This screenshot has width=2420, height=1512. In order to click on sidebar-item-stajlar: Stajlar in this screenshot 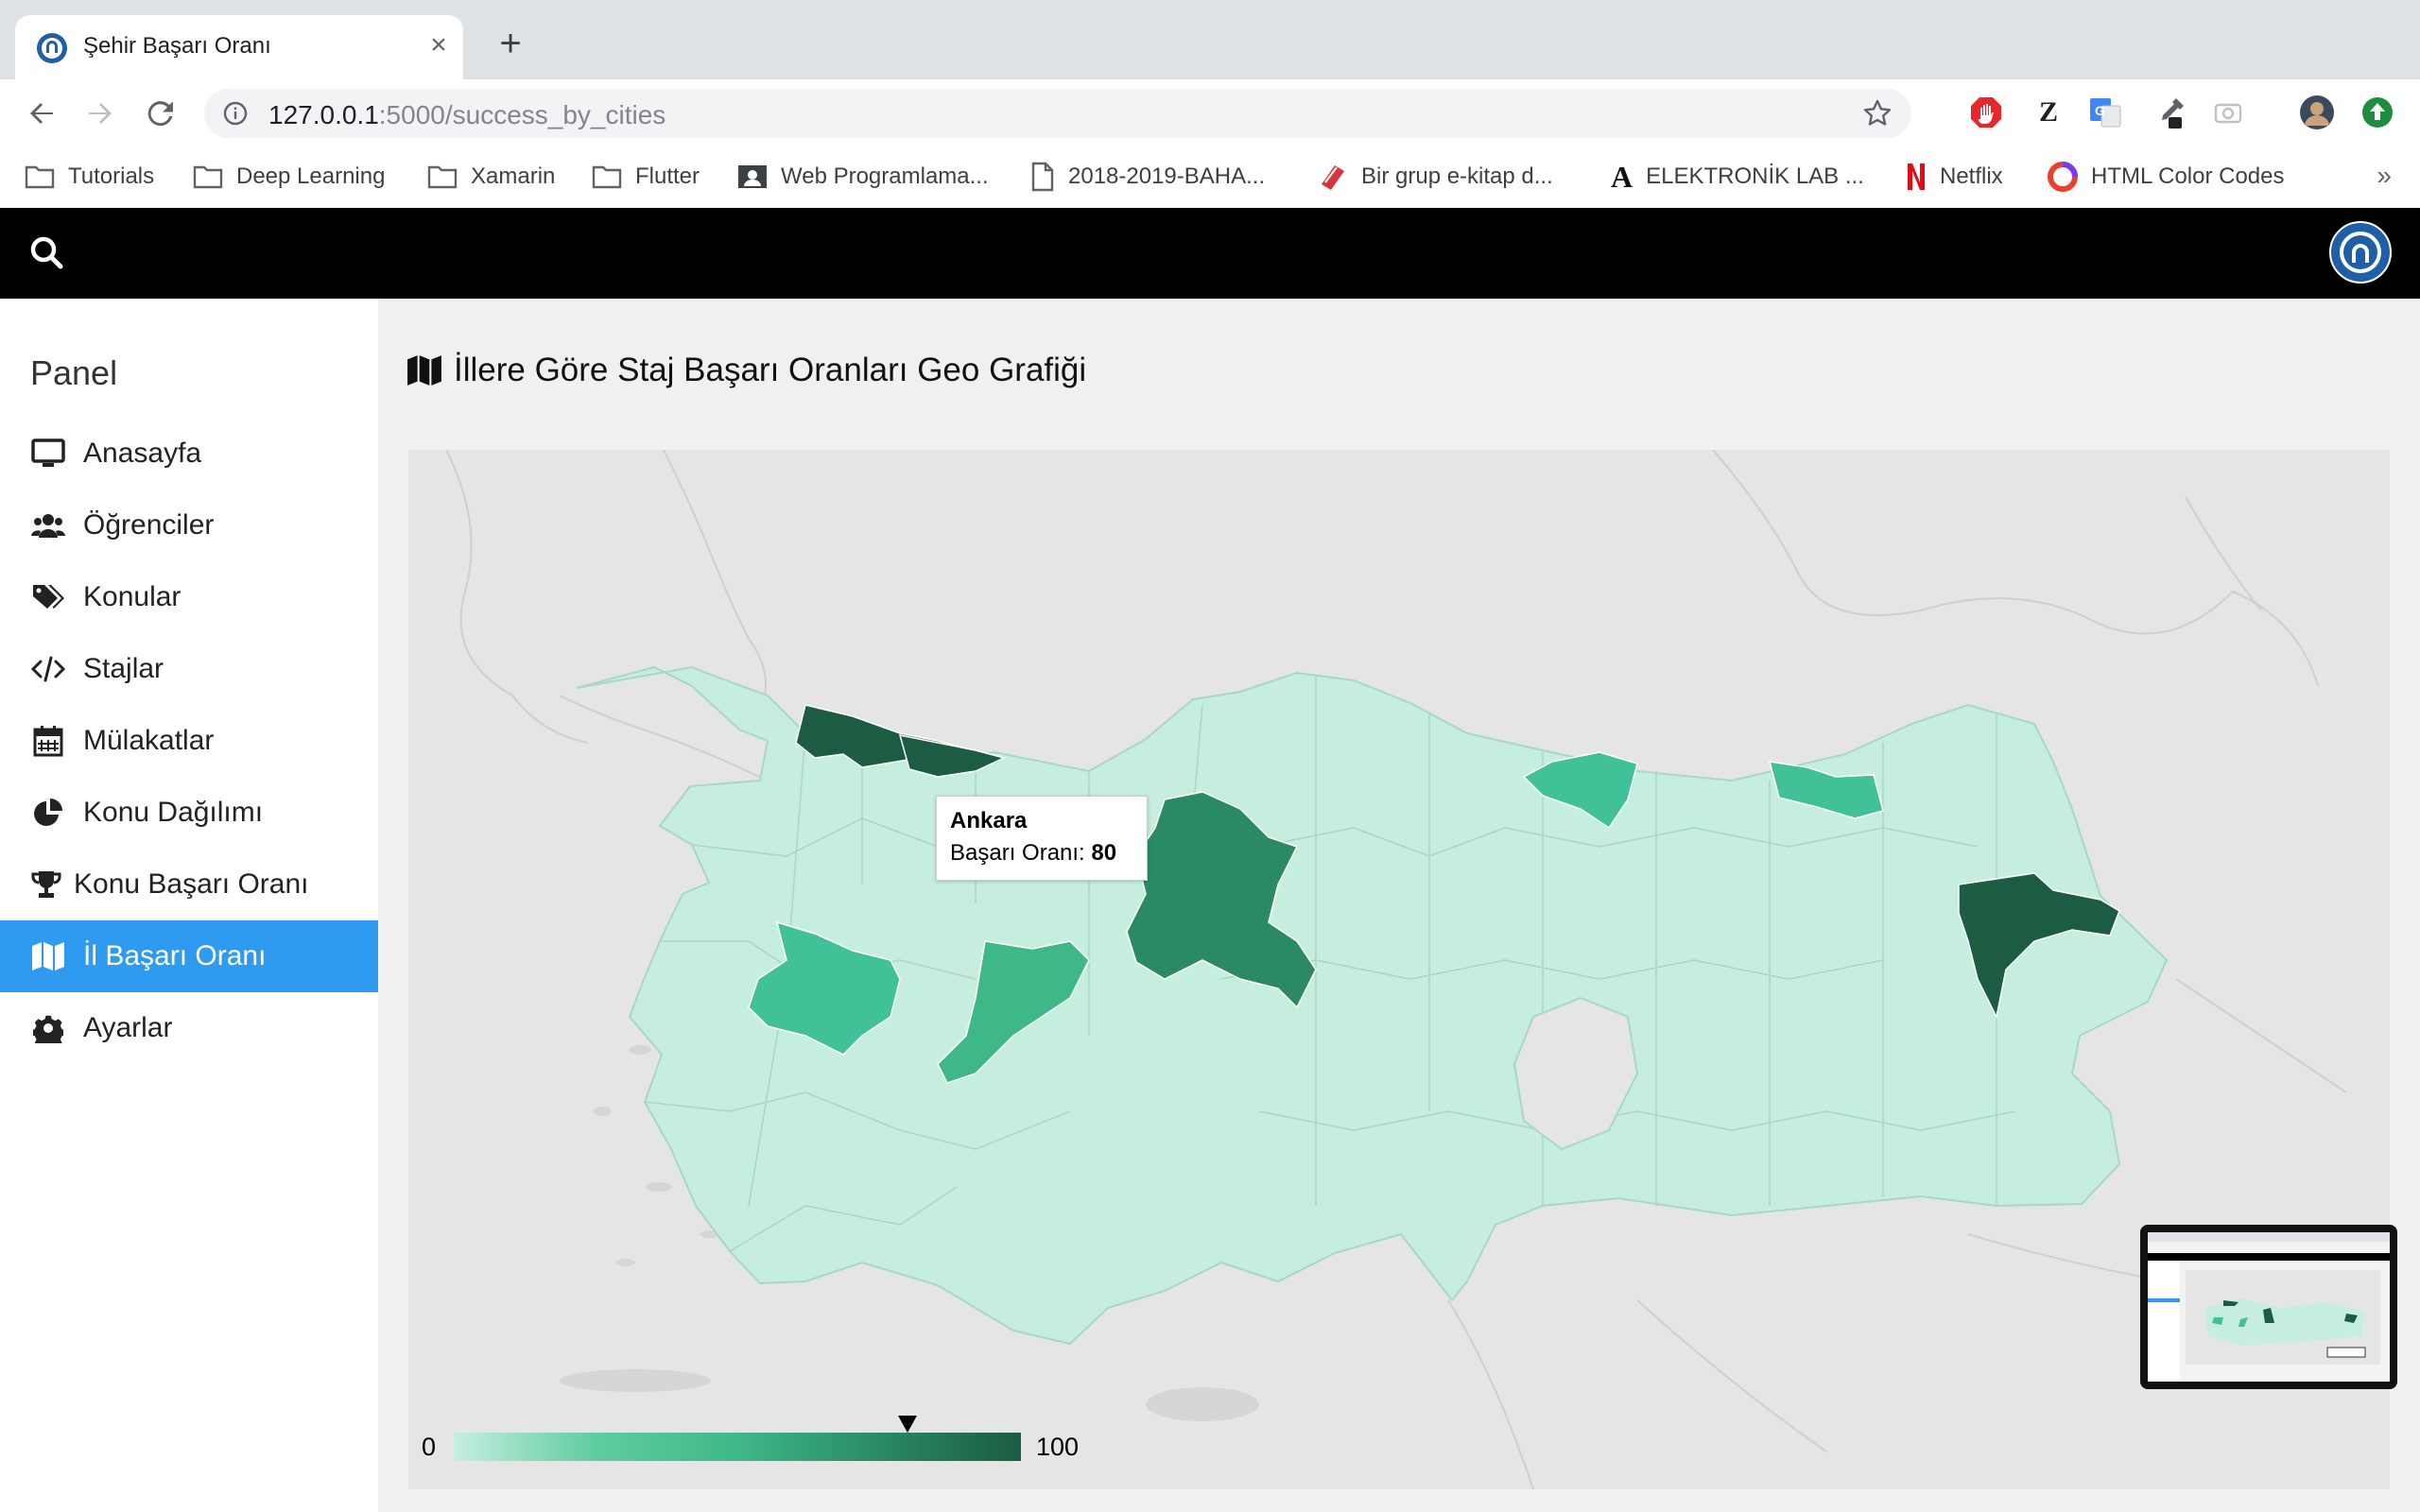, I will do `click(189, 669)`.